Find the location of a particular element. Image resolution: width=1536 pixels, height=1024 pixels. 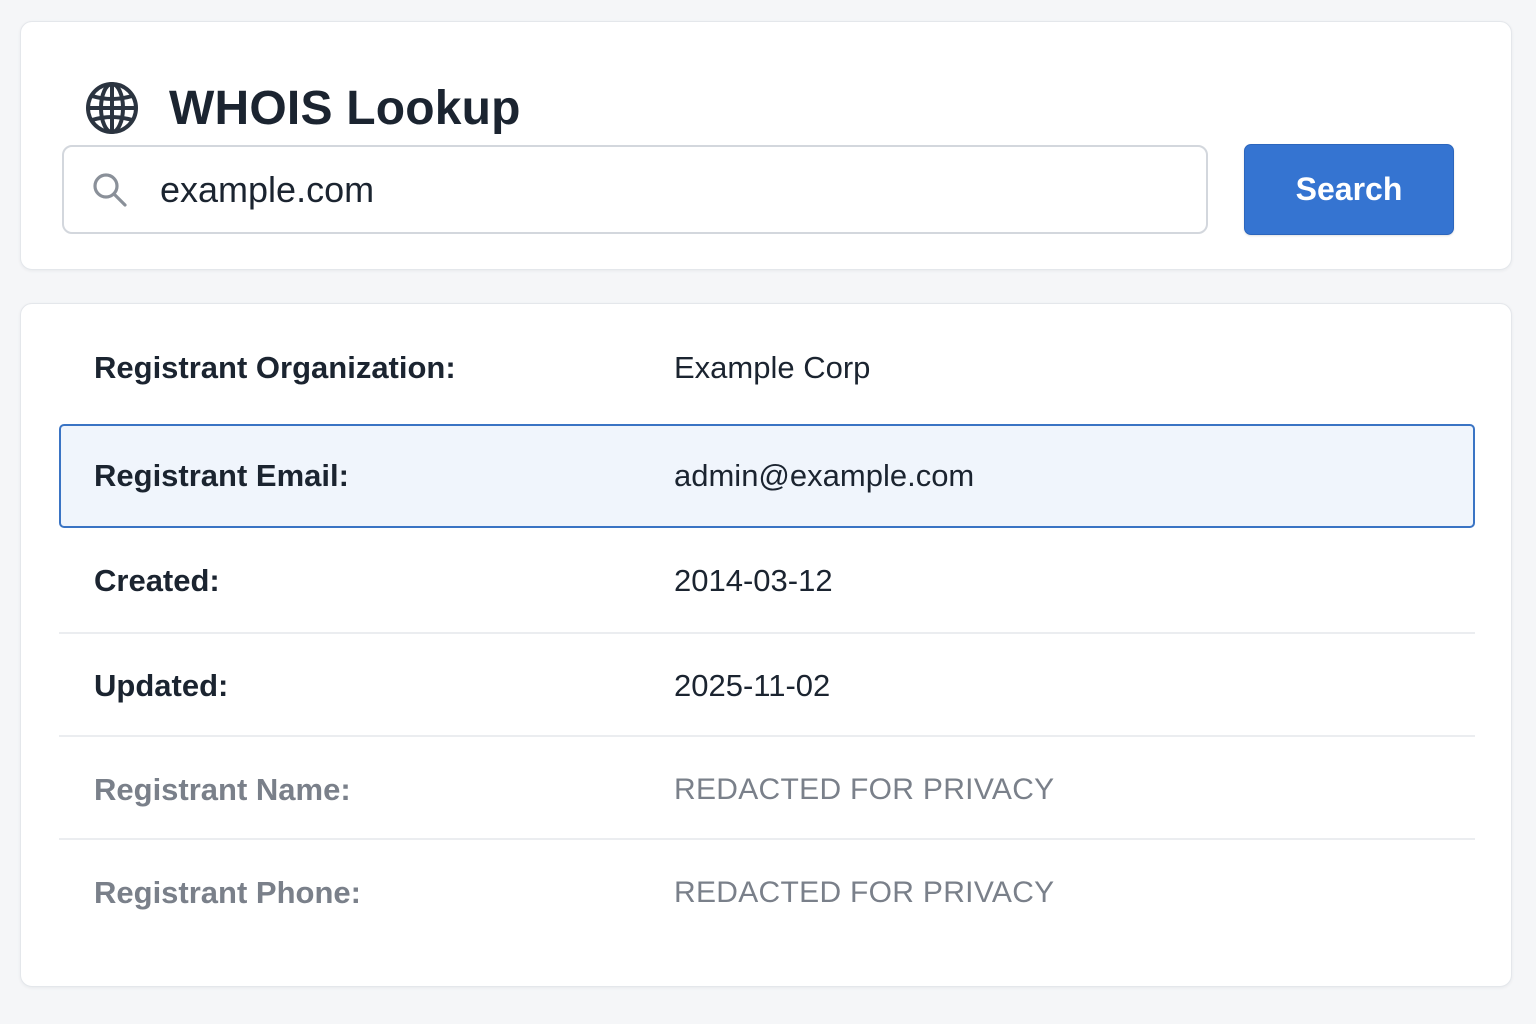

result-row-created: Created: 2014-03-12 is located at coordinates (767, 581).